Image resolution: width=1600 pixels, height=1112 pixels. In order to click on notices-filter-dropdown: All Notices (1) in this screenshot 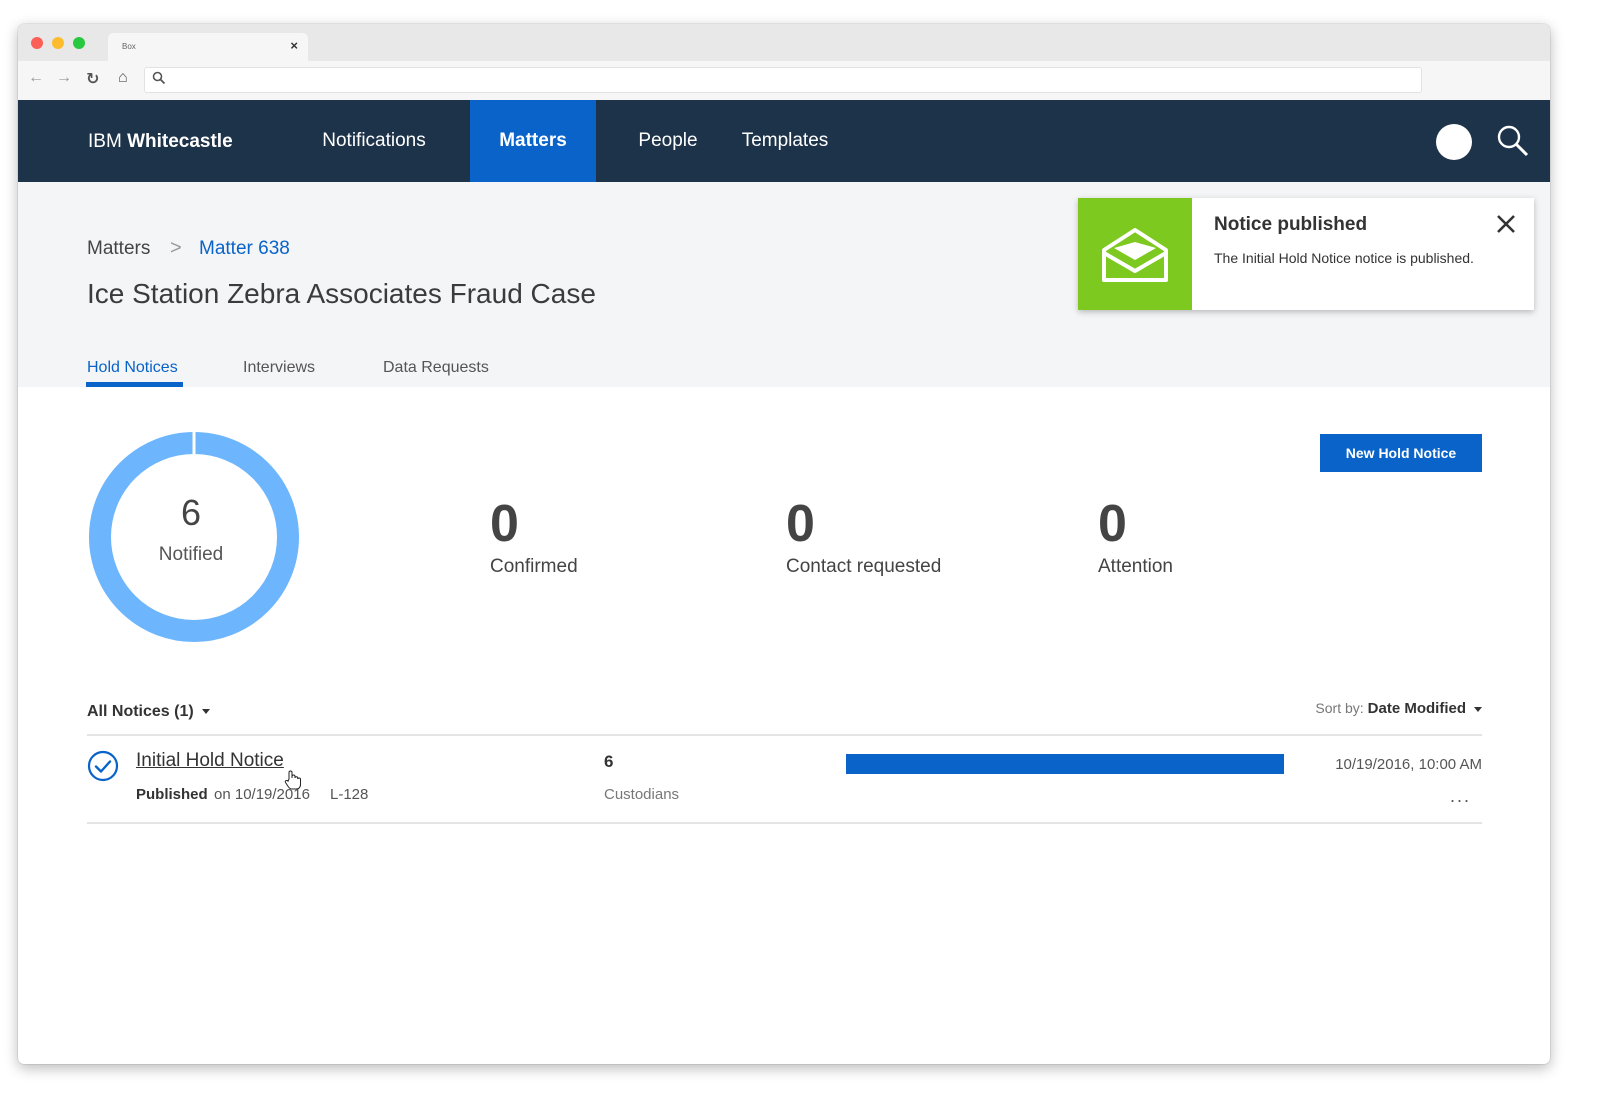, I will do `click(148, 712)`.